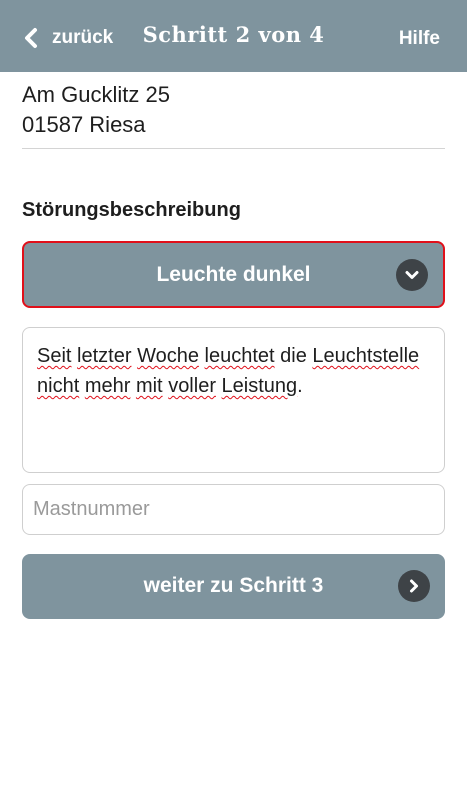 The image size is (467, 800). What do you see at coordinates (54, 356) in the screenshot?
I see `description-word: Seit` at bounding box center [54, 356].